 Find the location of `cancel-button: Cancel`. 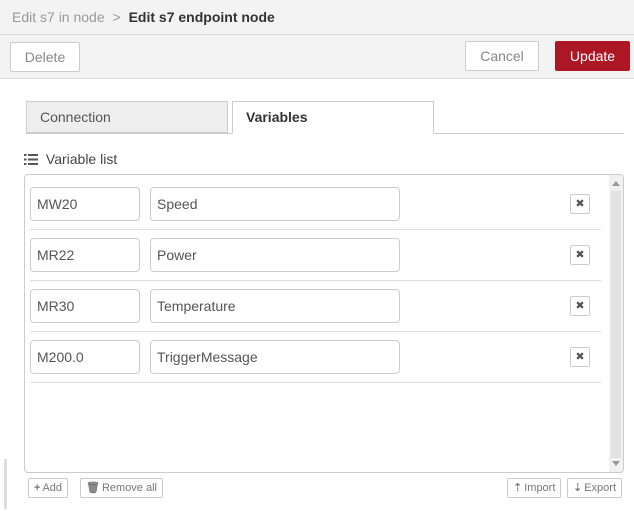

cancel-button: Cancel is located at coordinates (502, 56).